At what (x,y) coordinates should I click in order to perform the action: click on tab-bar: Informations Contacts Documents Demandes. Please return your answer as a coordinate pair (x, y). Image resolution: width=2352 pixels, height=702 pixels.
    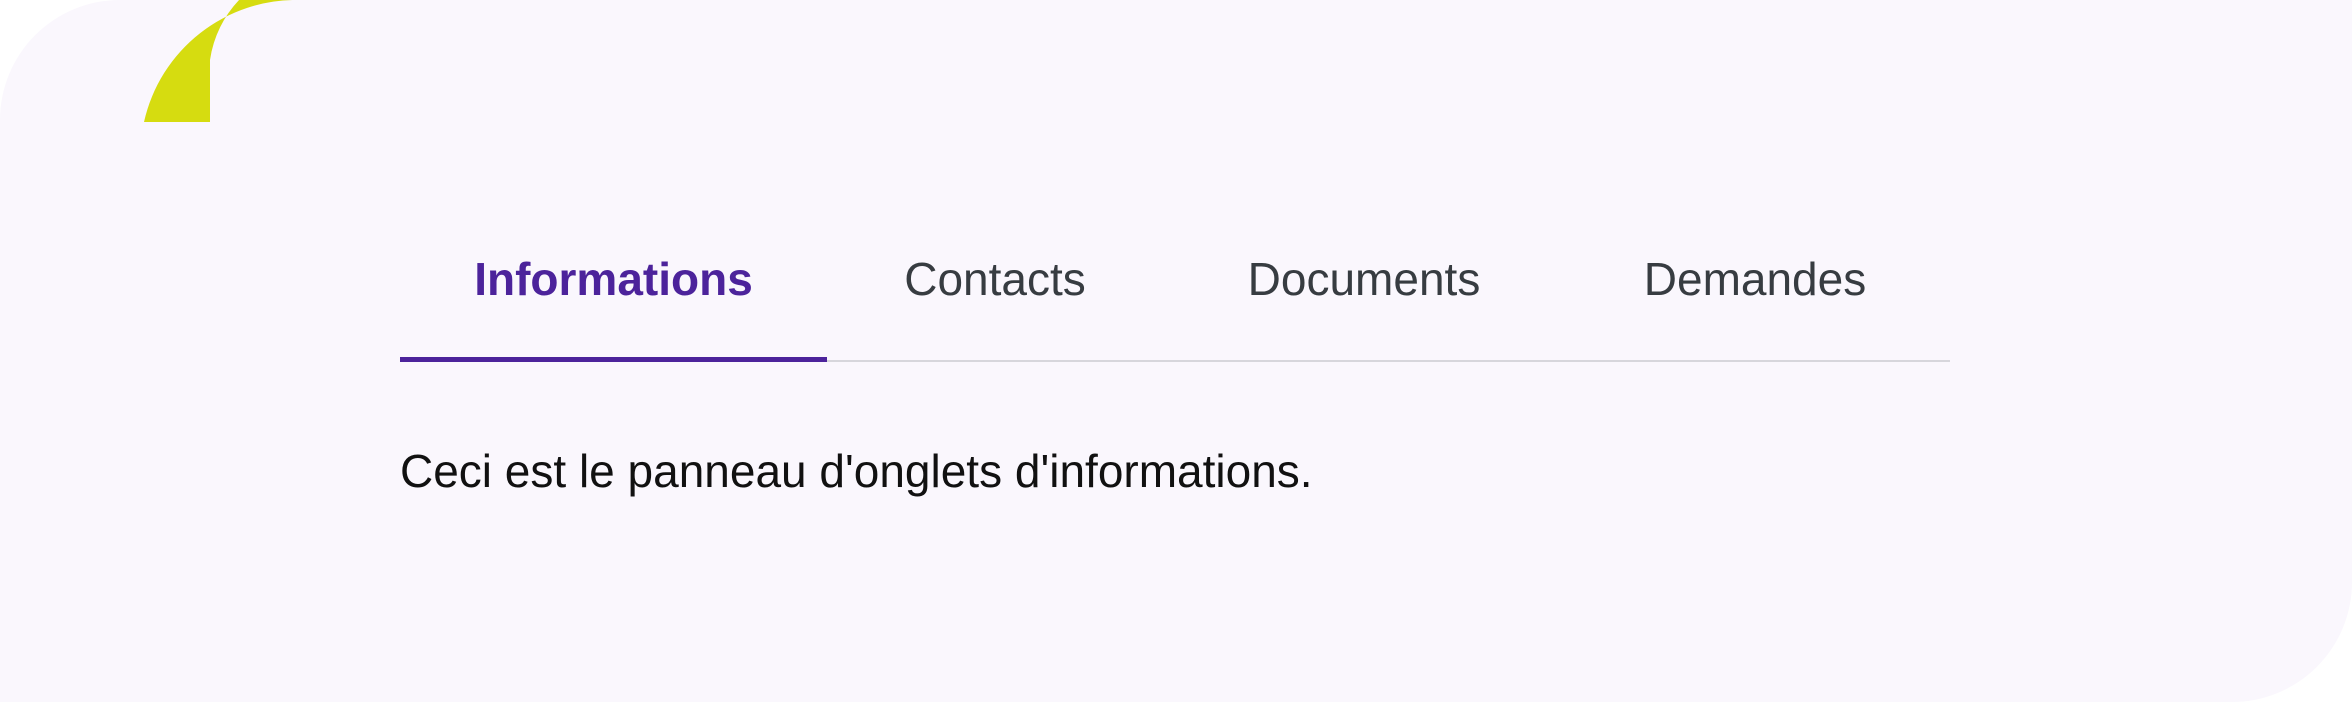
    Looking at the image, I should click on (1175, 297).